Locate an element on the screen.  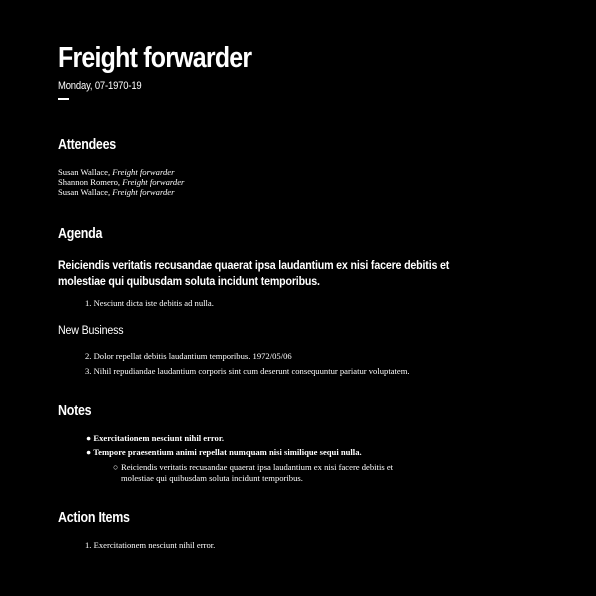
attendees-heading: Attendees is located at coordinates (87, 145).